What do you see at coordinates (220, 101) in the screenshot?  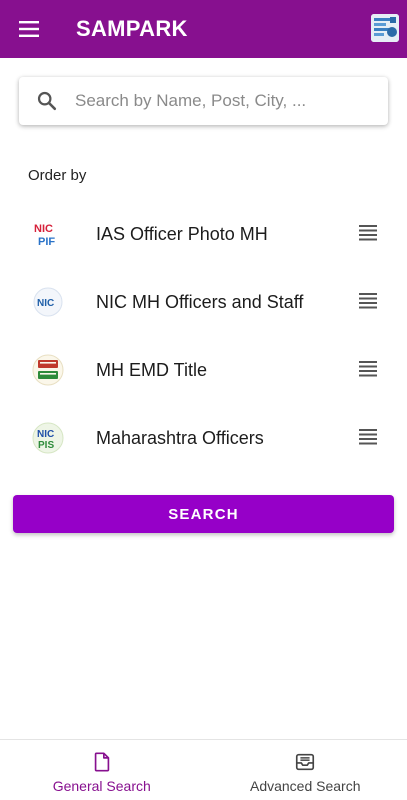 I see `search-input` at bounding box center [220, 101].